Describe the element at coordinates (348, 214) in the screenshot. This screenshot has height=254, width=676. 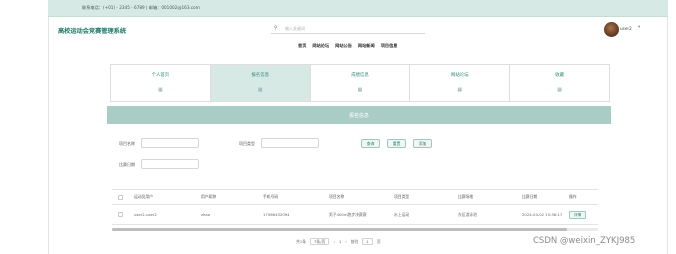
I see `cell-project-name: 男子400m跑步决赛赛` at that location.